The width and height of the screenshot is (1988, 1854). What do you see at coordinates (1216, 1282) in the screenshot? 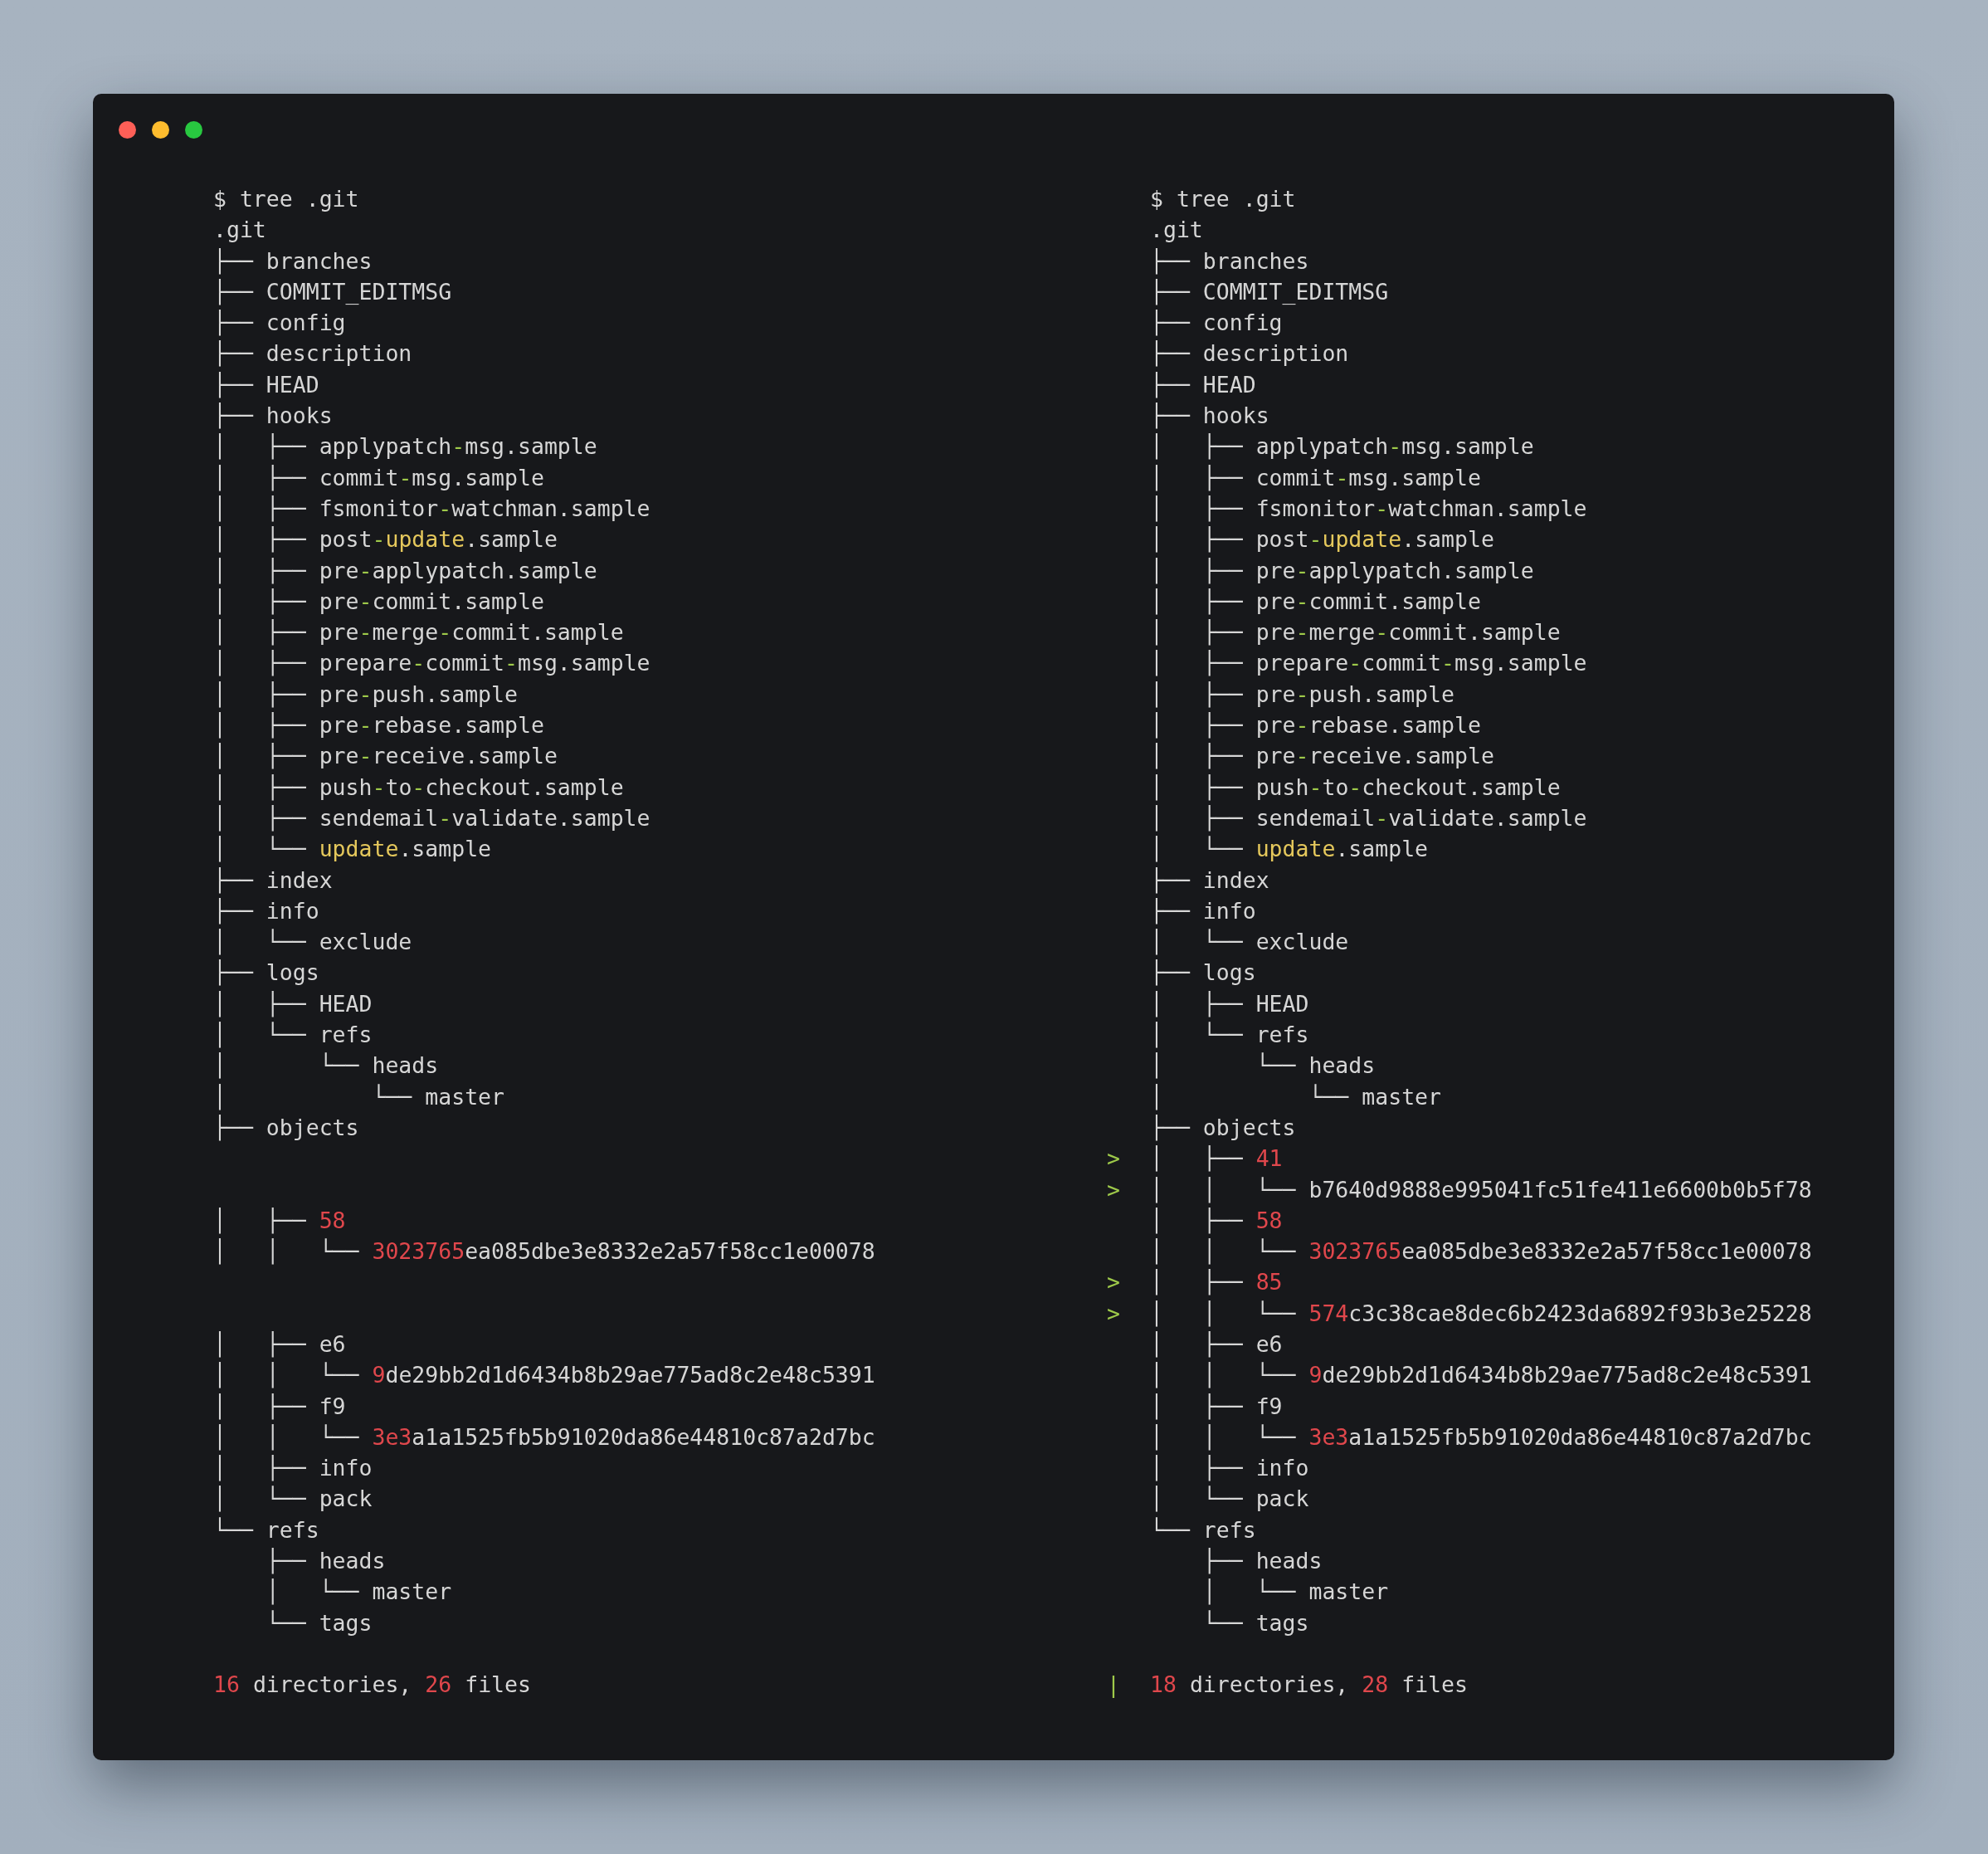
I see `terminal-line: │ ├── 85` at bounding box center [1216, 1282].